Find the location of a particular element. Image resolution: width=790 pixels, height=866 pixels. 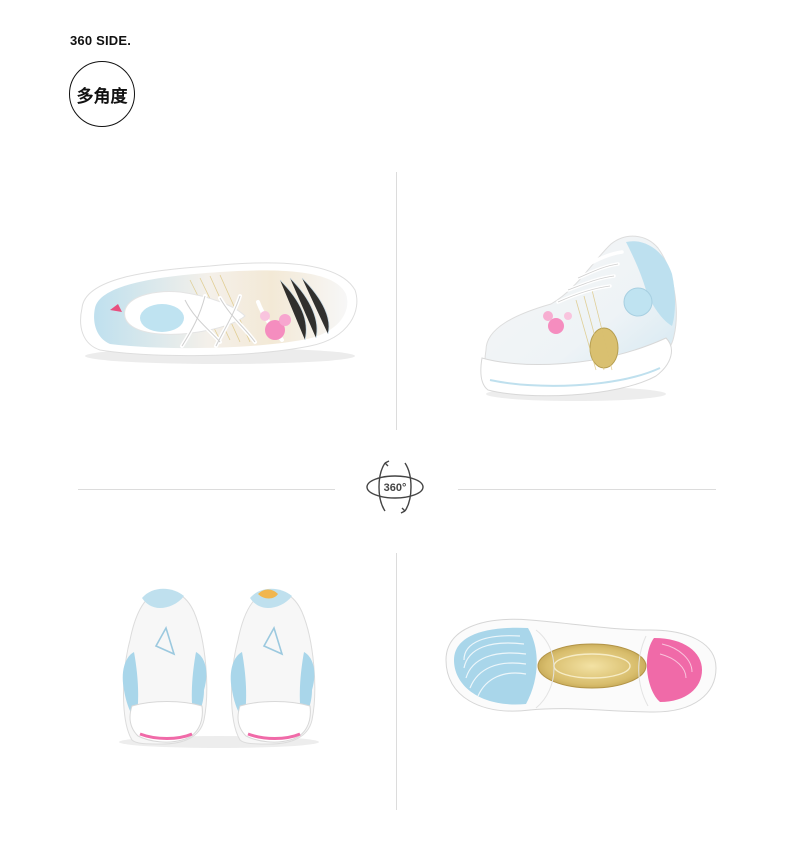

section-title: 360 SIDE. is located at coordinates (101, 40).